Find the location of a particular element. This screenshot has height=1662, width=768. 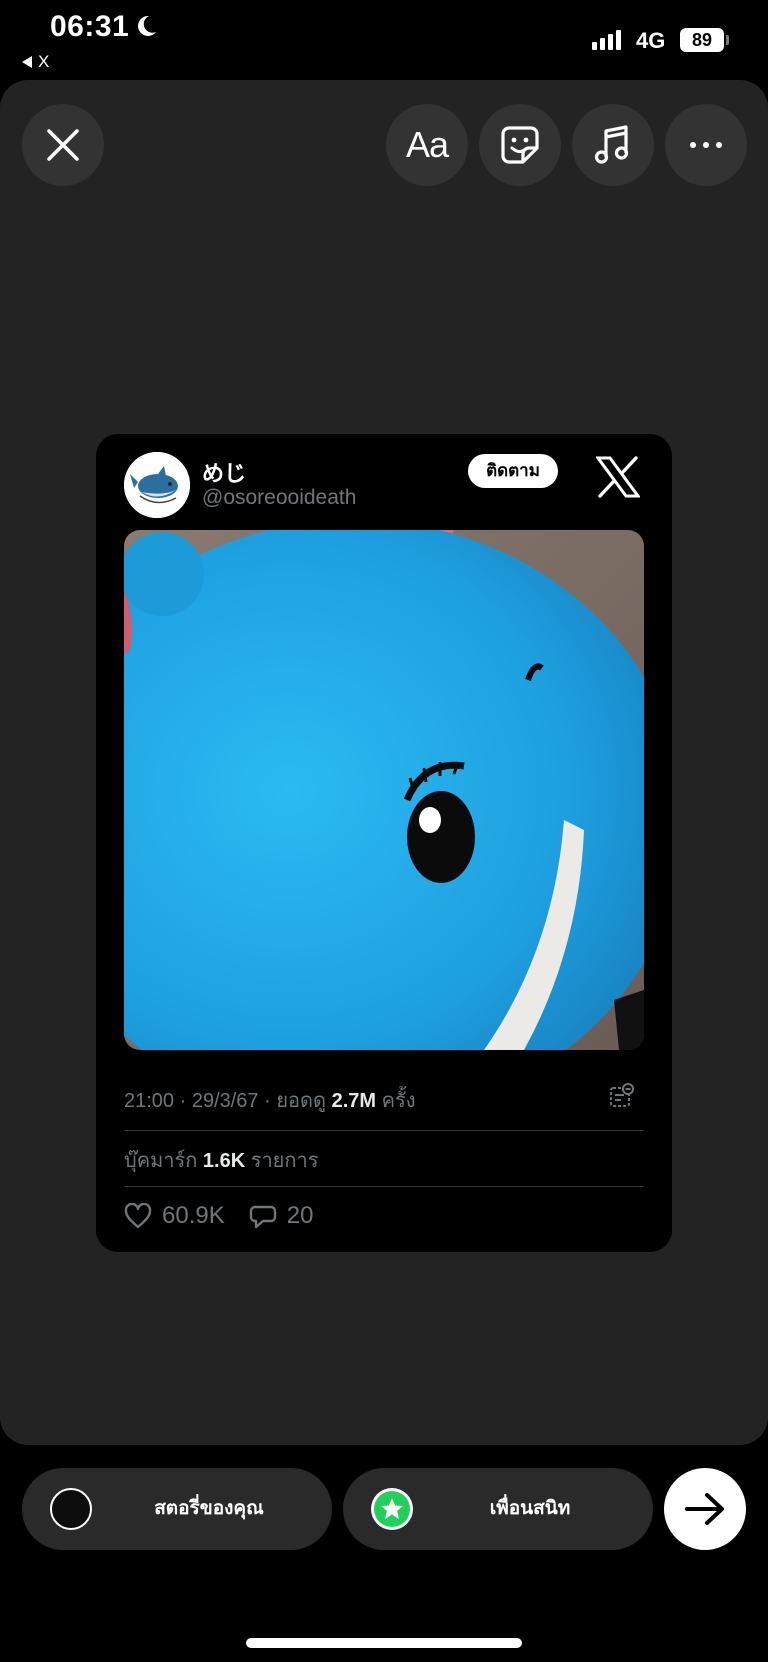

next-button is located at coordinates (705, 1509).